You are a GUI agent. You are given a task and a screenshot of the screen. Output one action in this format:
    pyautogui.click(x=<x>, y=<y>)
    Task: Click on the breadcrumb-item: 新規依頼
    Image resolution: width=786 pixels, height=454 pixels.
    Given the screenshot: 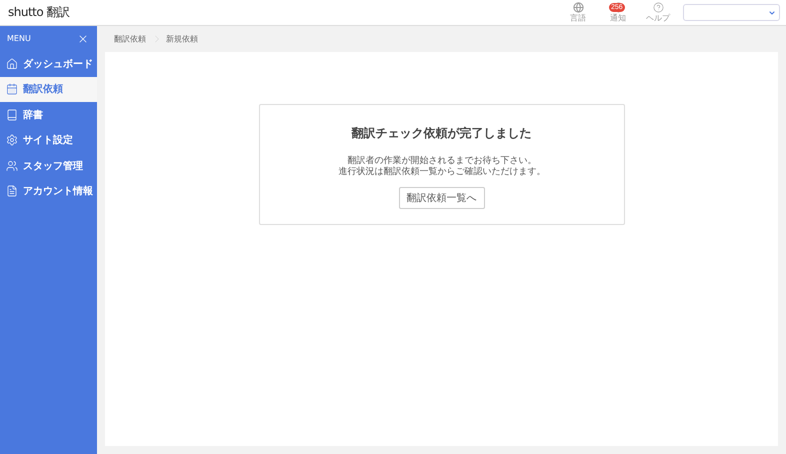 What is the action you would take?
    pyautogui.click(x=182, y=39)
    